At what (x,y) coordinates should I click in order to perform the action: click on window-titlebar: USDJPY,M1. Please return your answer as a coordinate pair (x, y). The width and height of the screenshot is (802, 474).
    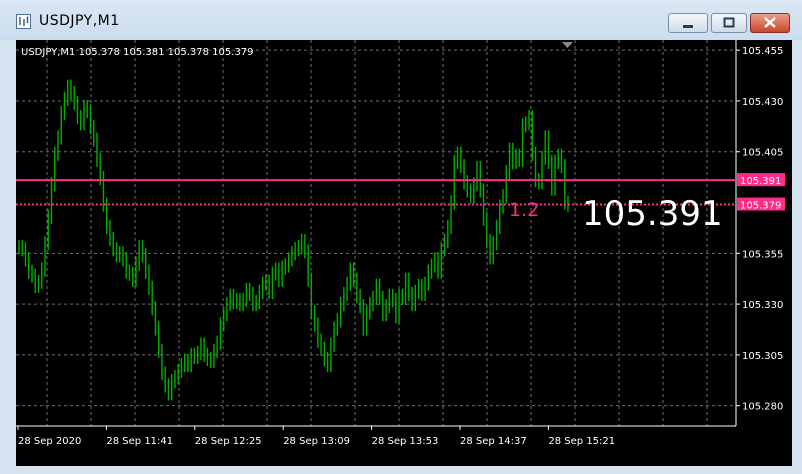
    Looking at the image, I should click on (401, 20).